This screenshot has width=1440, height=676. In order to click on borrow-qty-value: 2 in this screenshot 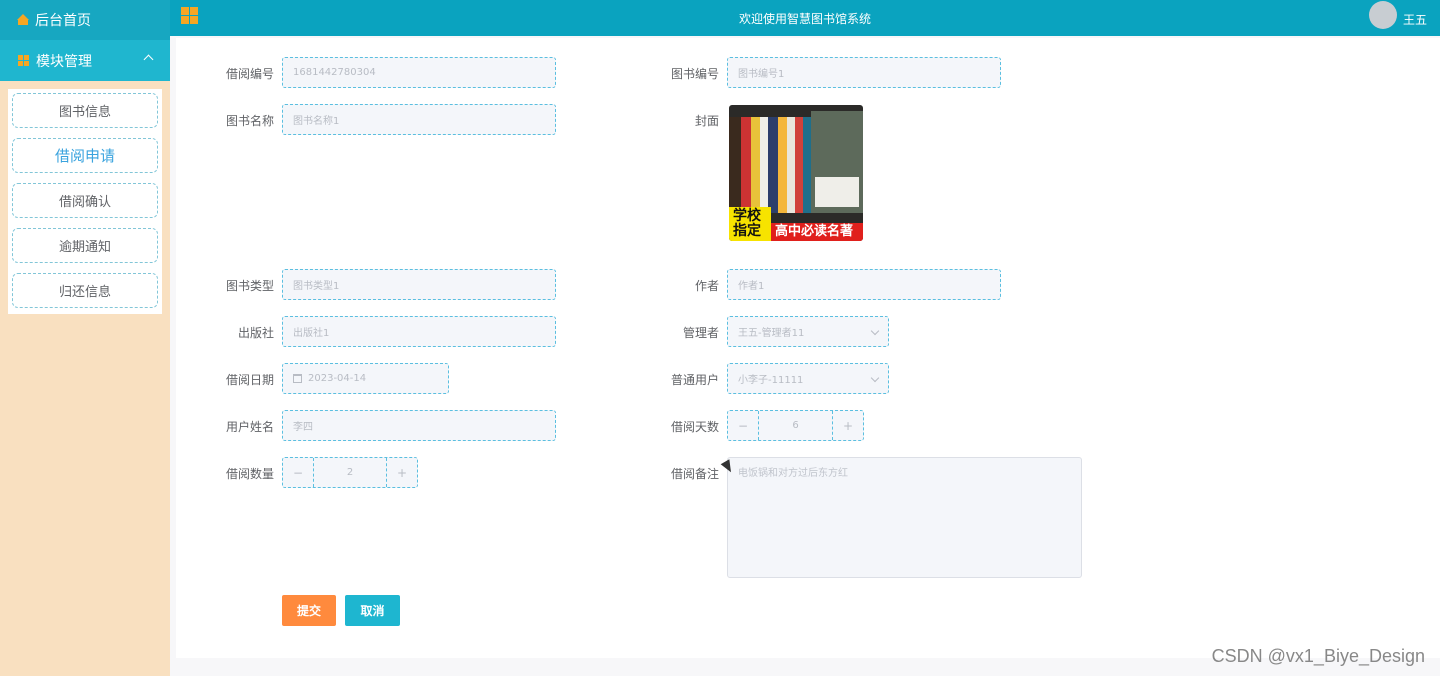, I will do `click(350, 472)`.